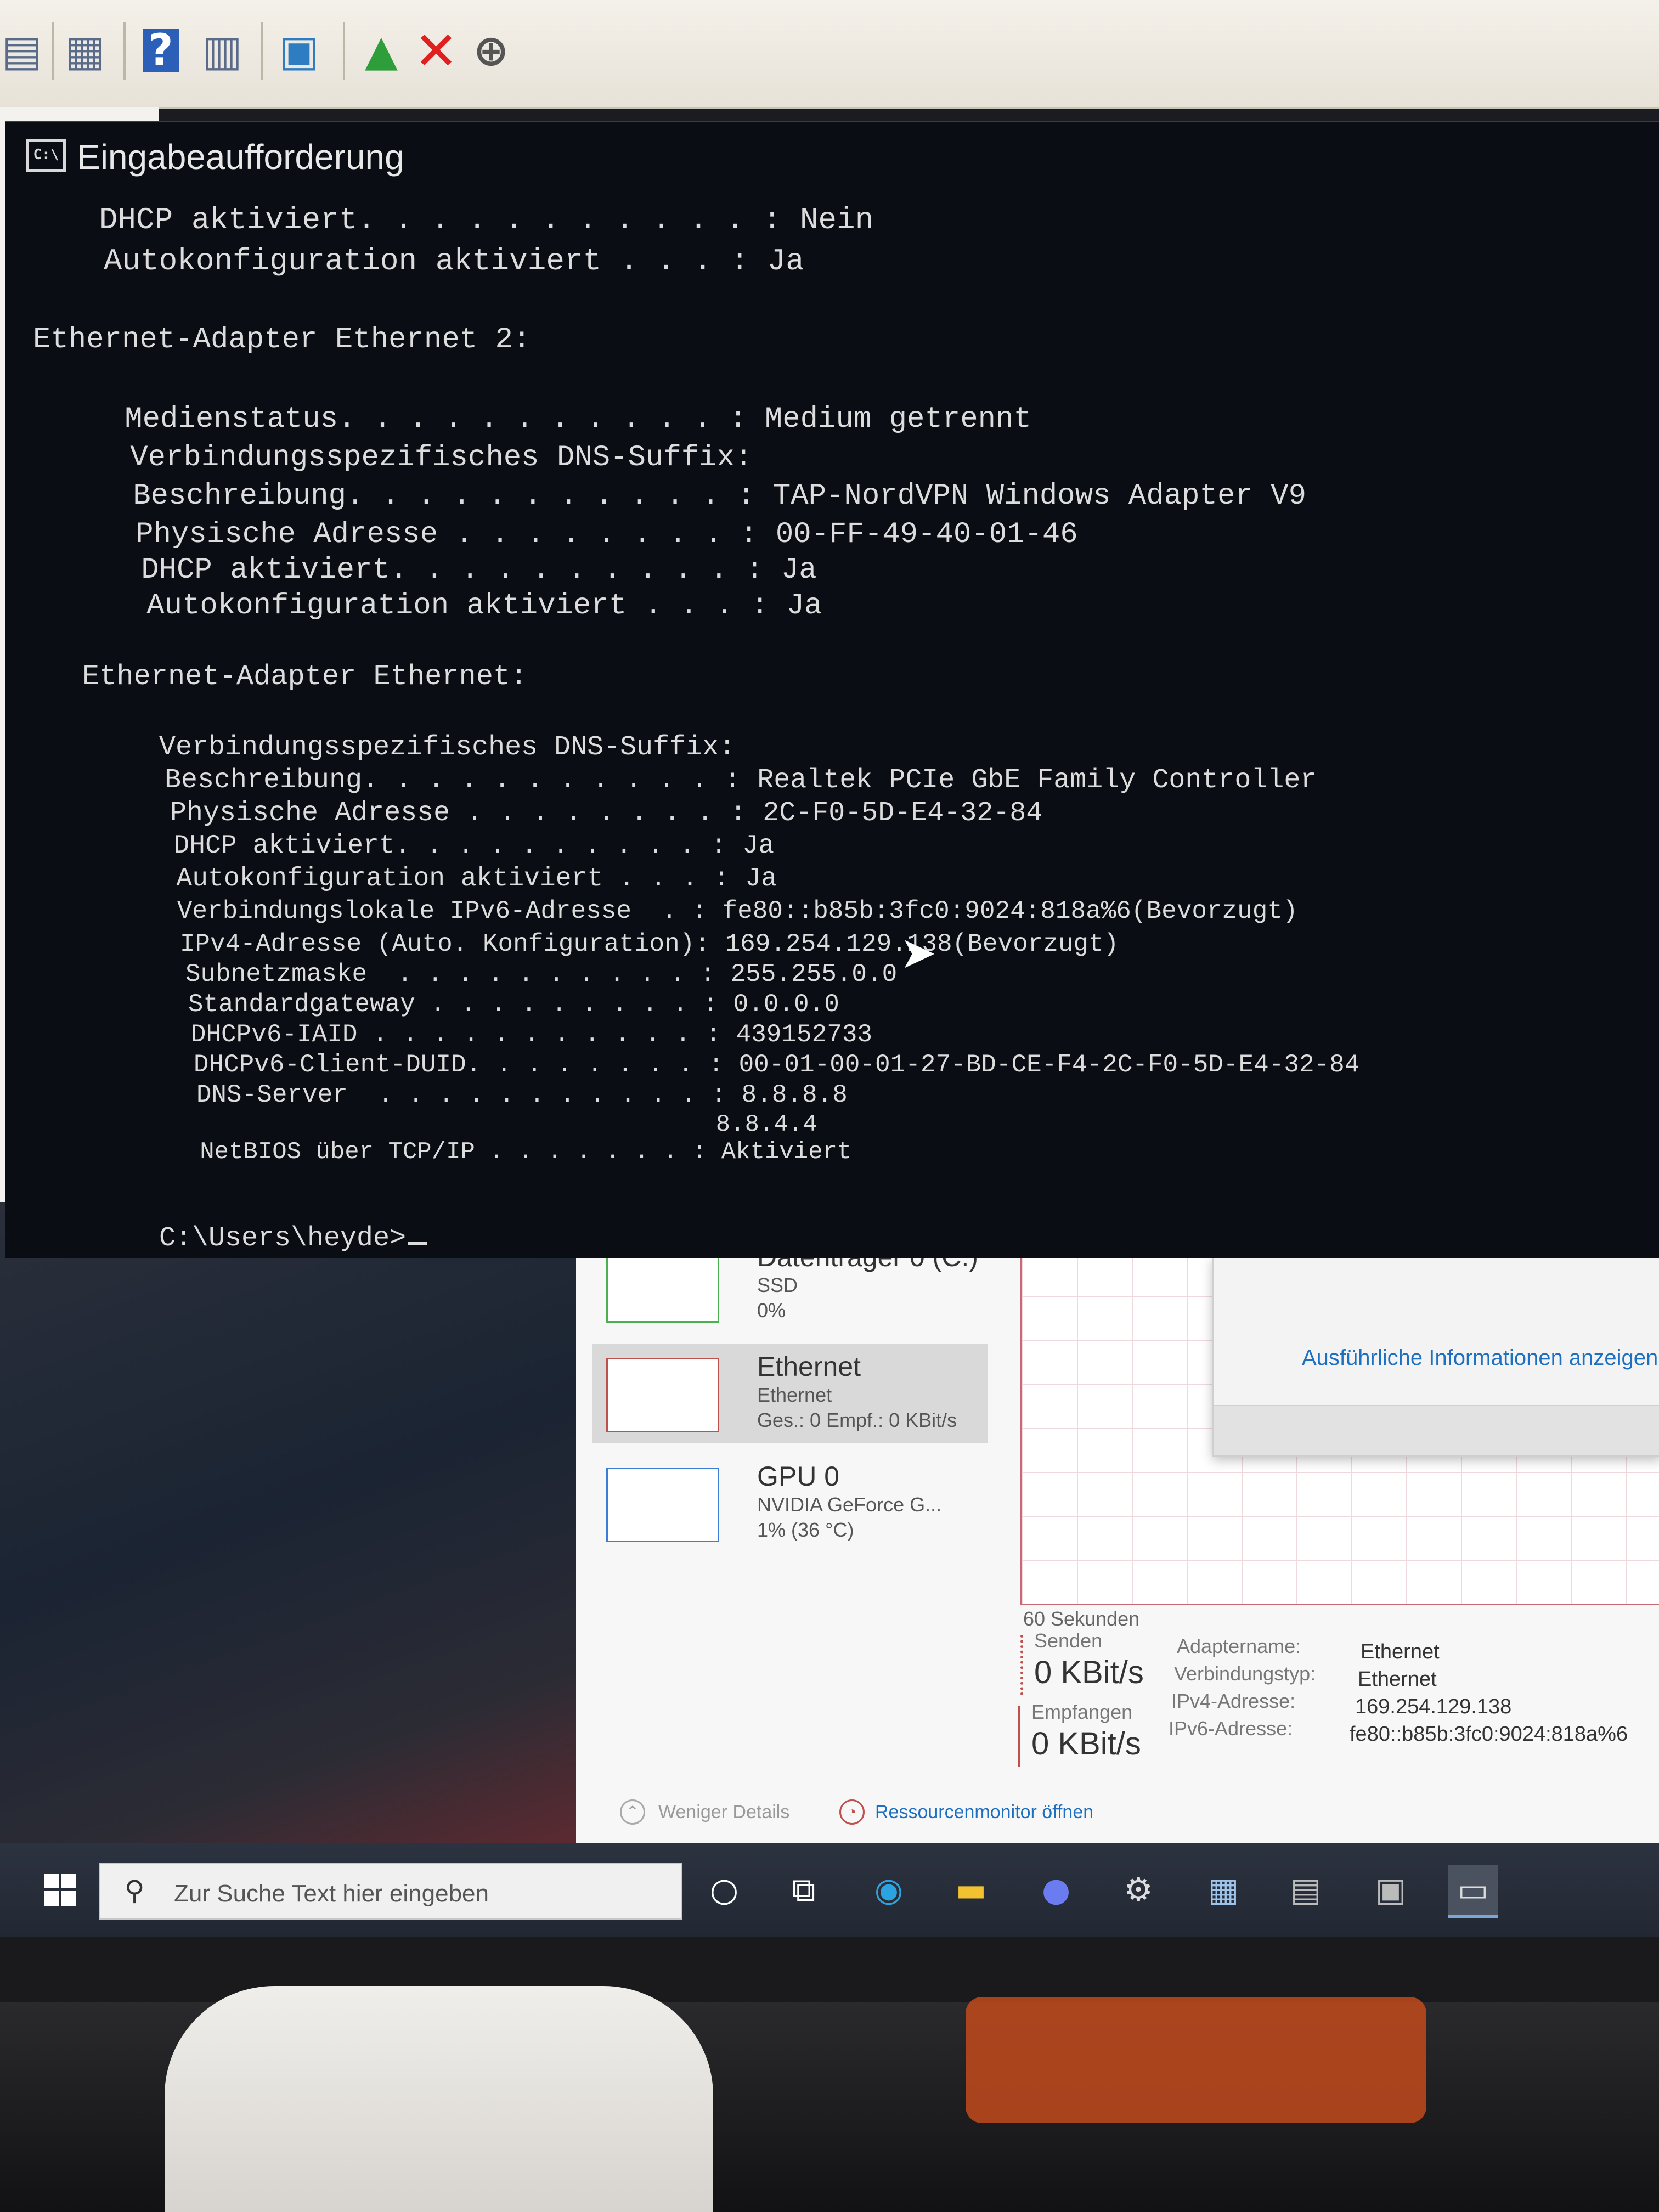 The height and width of the screenshot is (2212, 1659). Describe the element at coordinates (787, 1152) in the screenshot. I see `console-value: Aktiviert` at that location.